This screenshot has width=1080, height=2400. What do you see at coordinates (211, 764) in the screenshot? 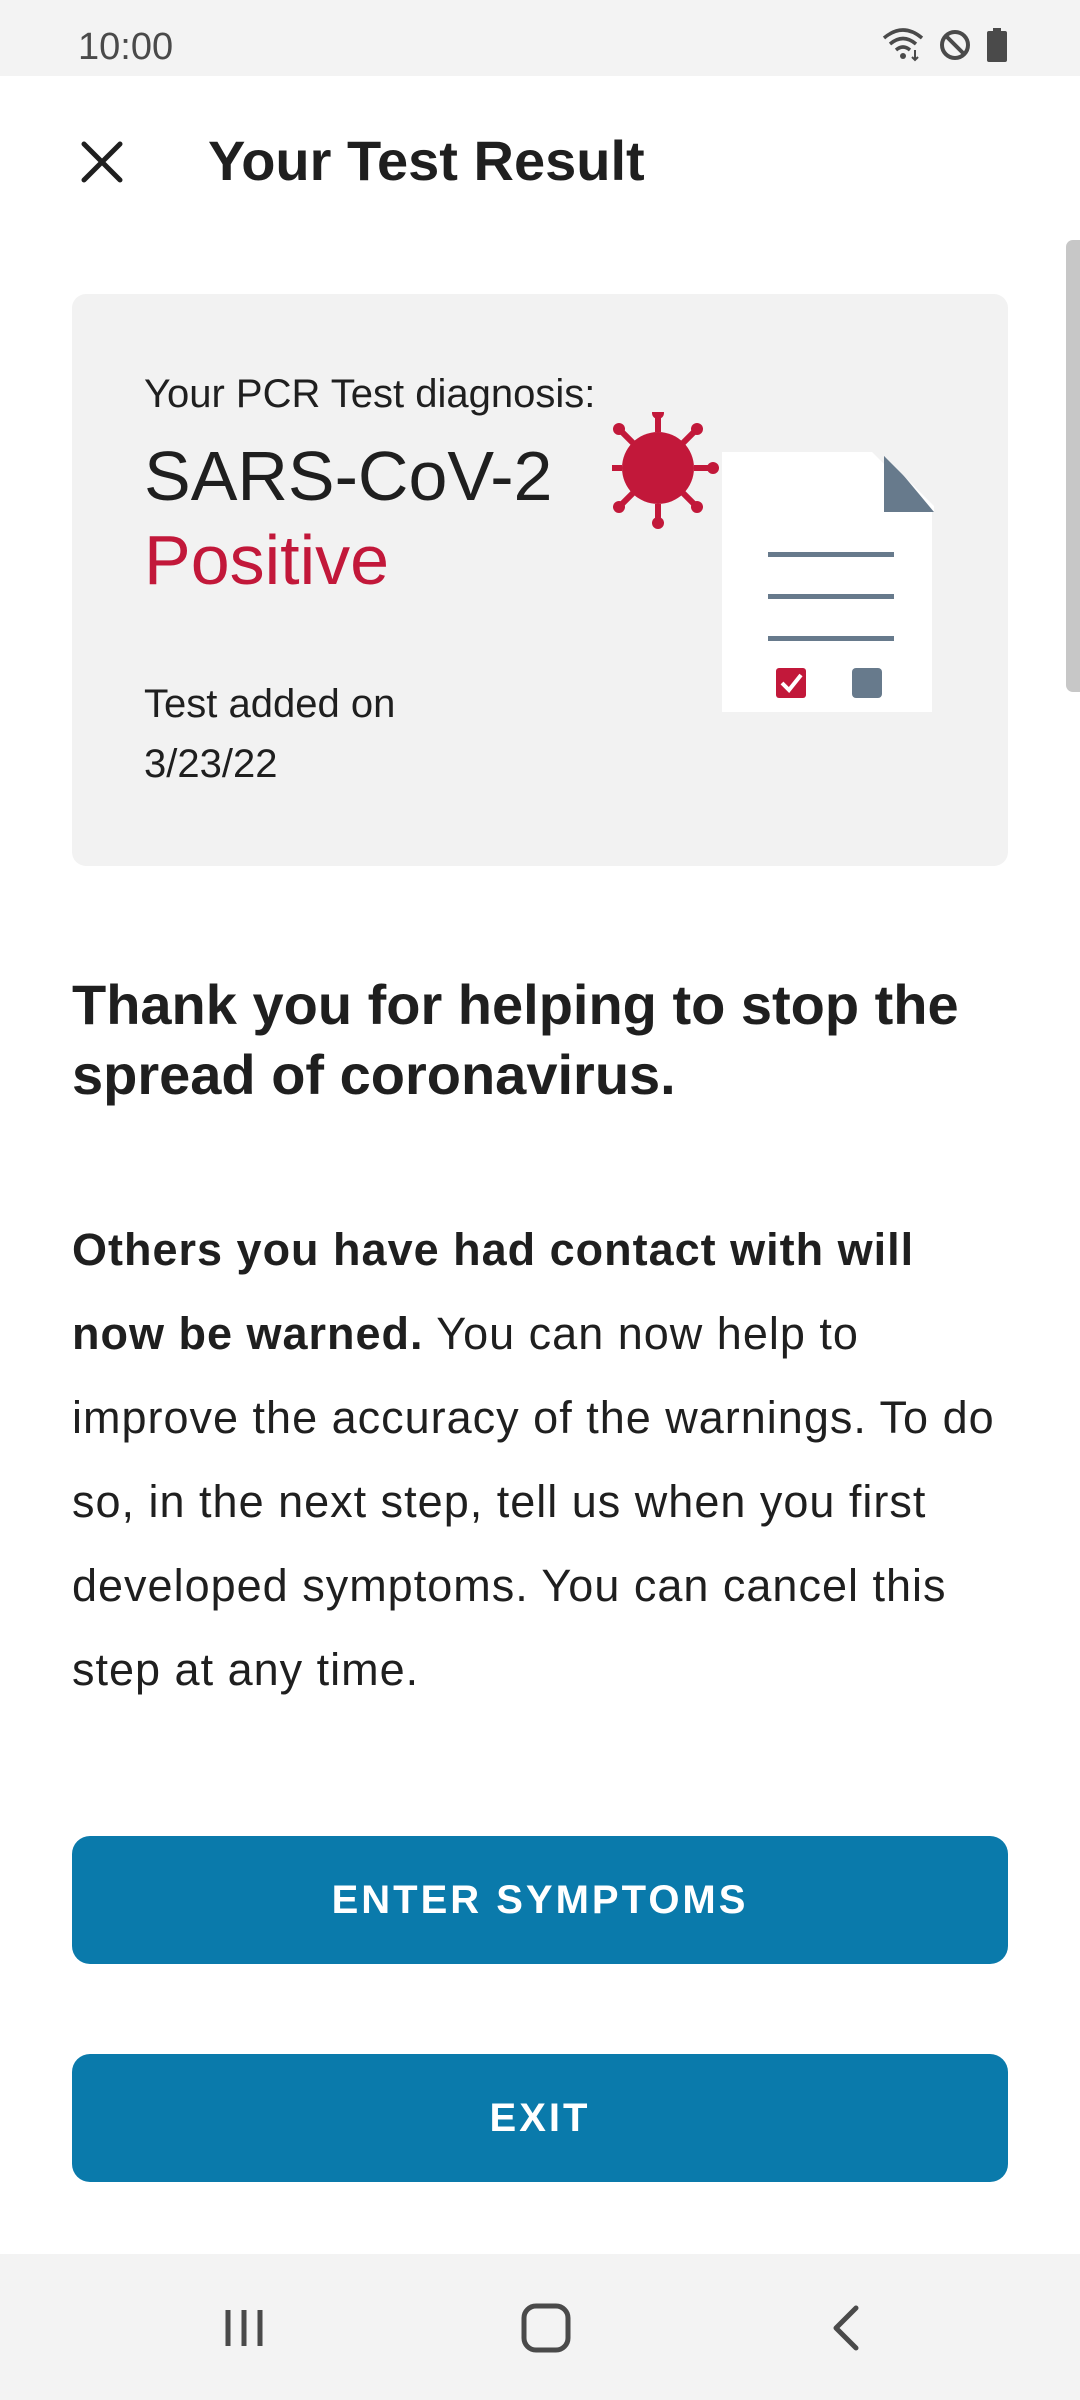
I see `test-date: 3/23/22` at bounding box center [211, 764].